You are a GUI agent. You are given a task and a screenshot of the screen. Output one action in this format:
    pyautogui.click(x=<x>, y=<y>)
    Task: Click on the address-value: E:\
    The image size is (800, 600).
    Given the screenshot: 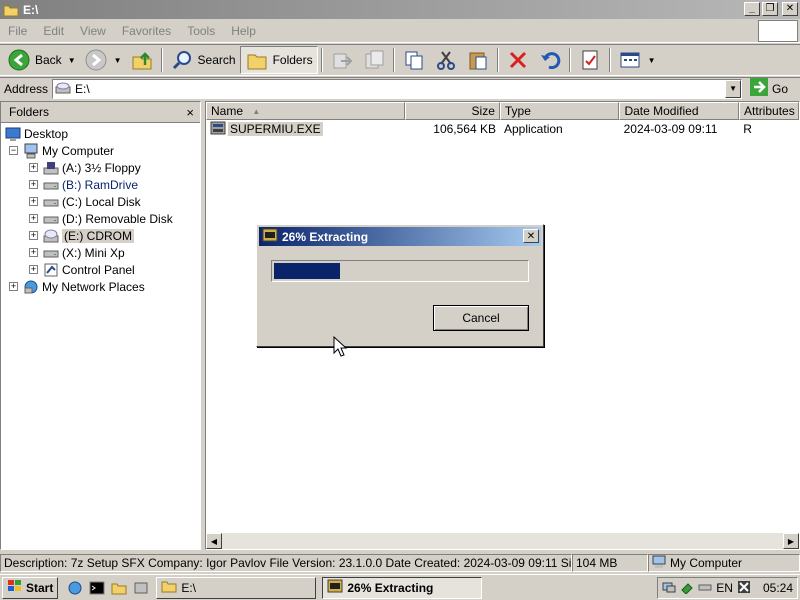 What is the action you would take?
    pyautogui.click(x=82, y=88)
    